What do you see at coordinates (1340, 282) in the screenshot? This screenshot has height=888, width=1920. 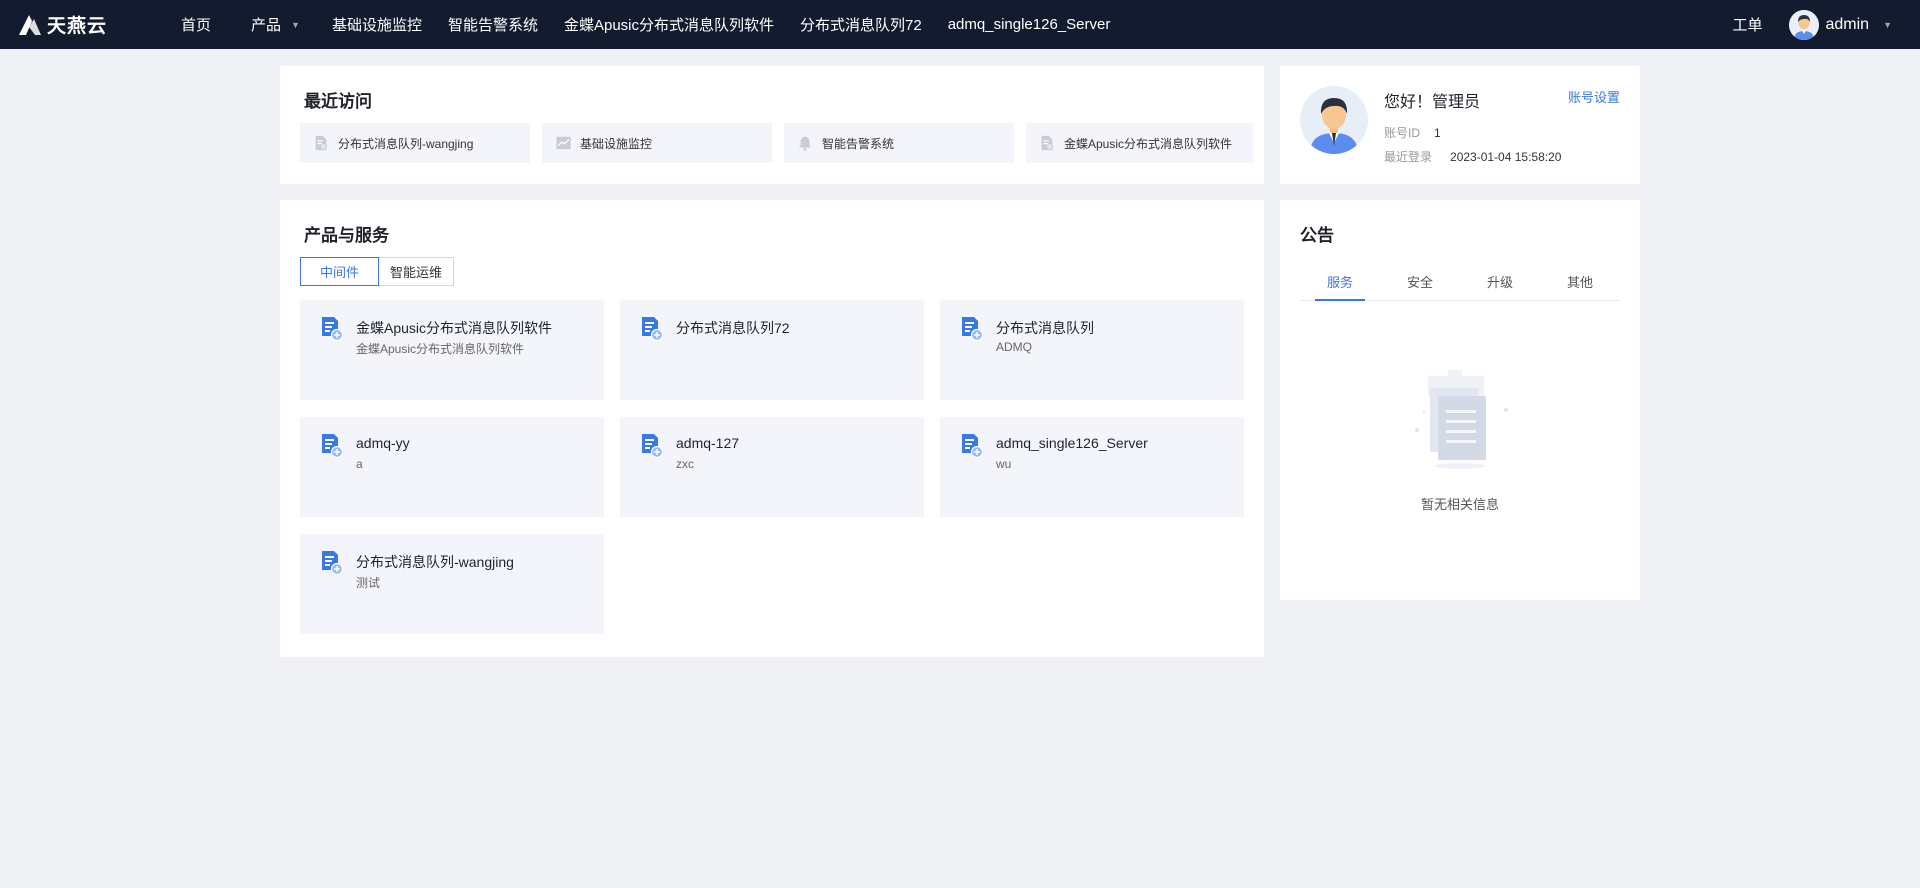 I see `tab-service: 服务` at bounding box center [1340, 282].